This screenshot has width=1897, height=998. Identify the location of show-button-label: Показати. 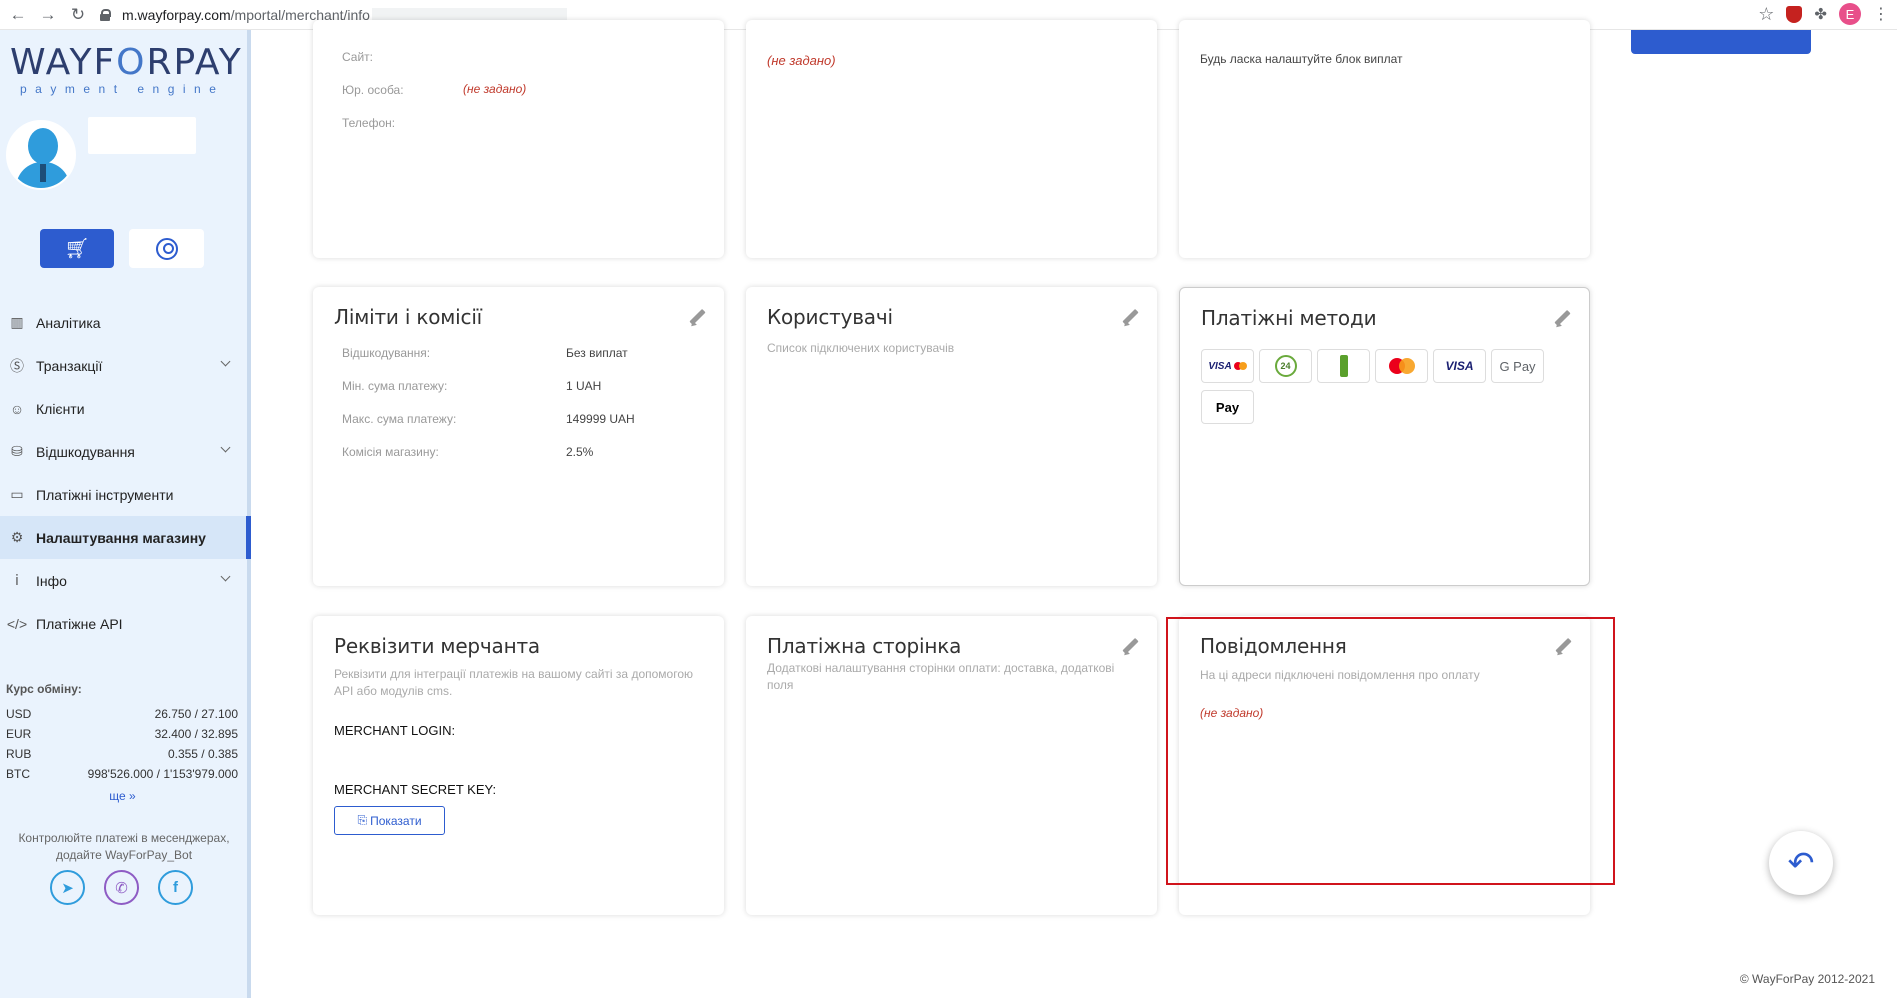
(396, 820).